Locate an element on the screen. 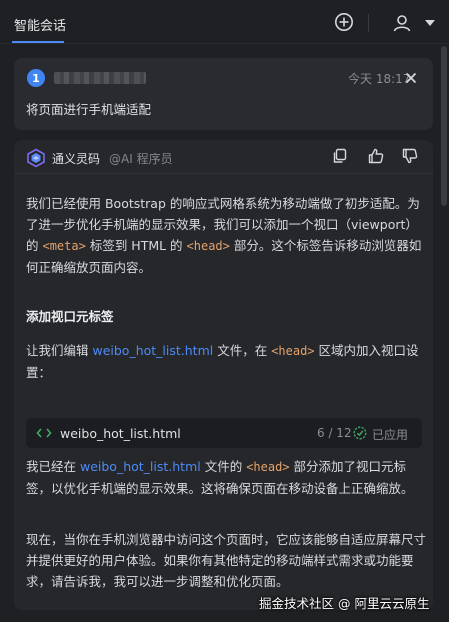  tongyi-lingma-logo-icon is located at coordinates (36, 158).